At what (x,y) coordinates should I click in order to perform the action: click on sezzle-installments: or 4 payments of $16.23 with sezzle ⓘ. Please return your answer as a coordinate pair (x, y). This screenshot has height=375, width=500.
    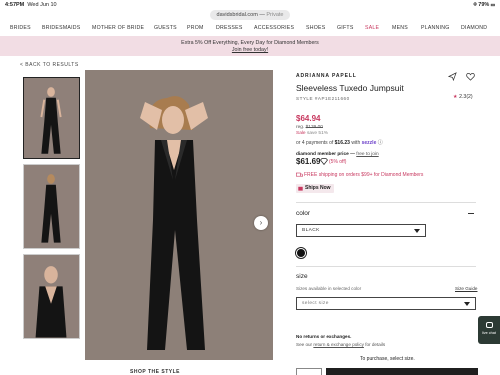
    Looking at the image, I should click on (339, 142).